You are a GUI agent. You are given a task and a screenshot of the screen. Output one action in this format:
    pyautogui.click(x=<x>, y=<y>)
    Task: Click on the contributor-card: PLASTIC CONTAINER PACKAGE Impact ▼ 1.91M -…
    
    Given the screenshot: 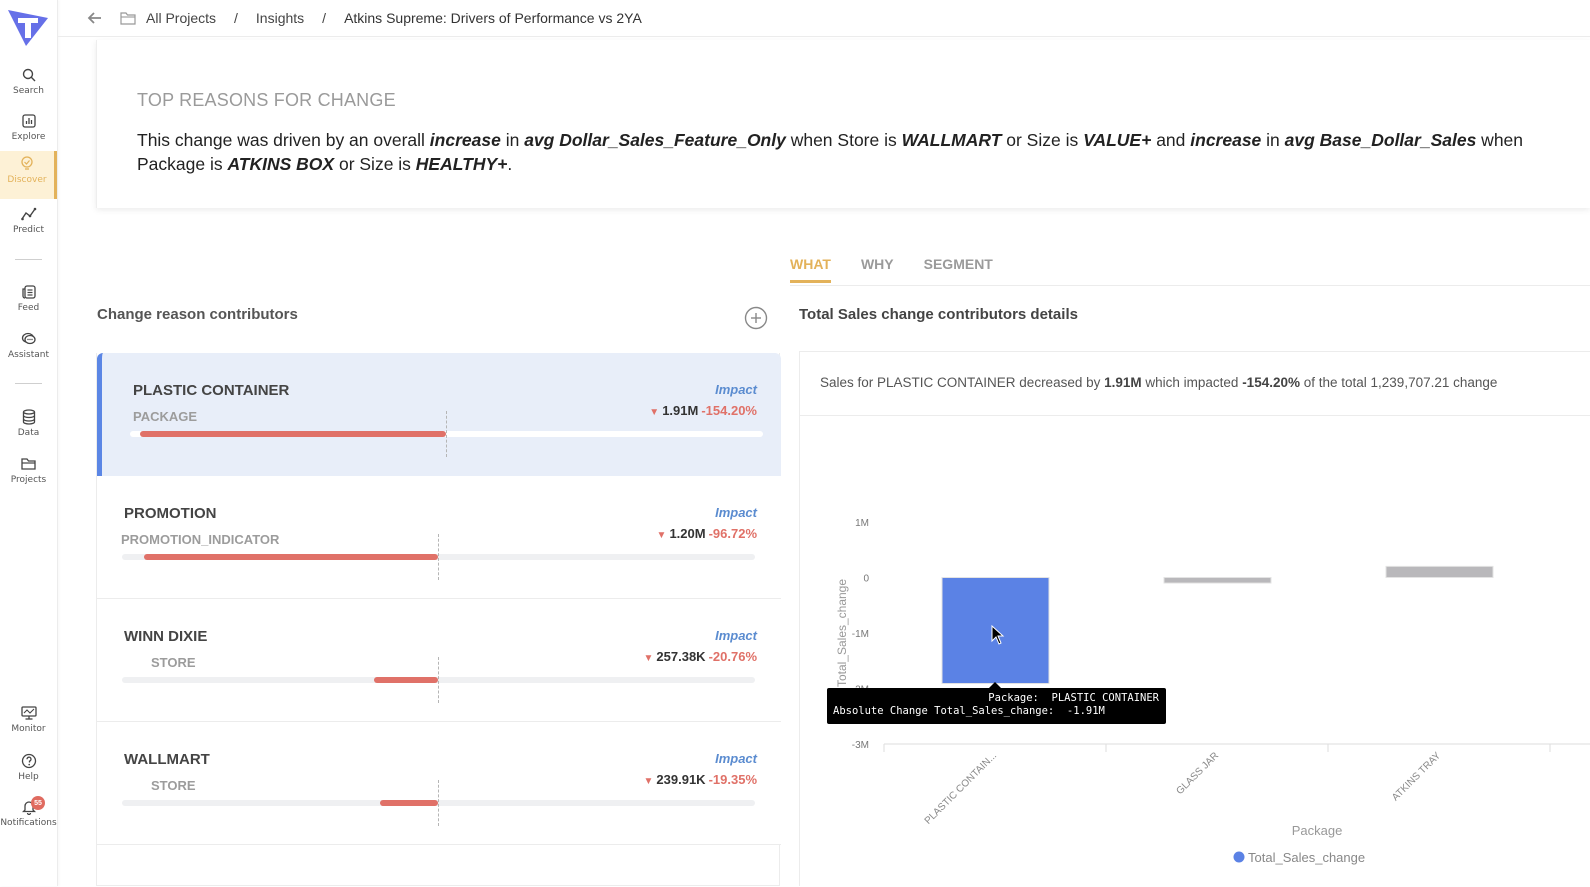 What is the action you would take?
    pyautogui.click(x=439, y=414)
    